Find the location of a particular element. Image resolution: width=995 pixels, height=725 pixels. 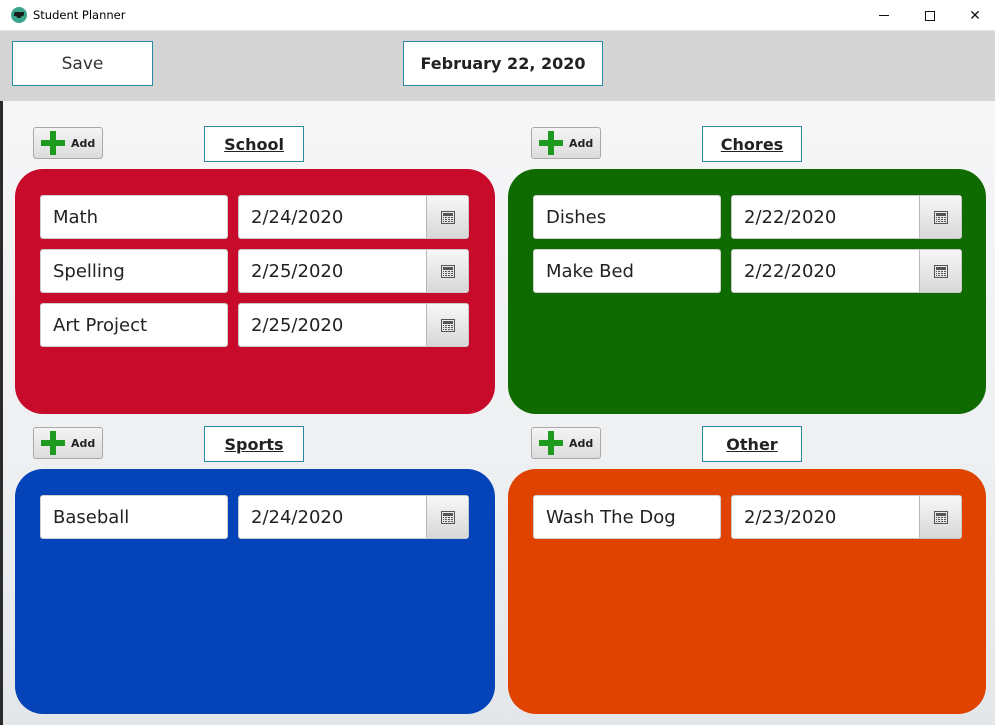

add-school-button: Add is located at coordinates (68, 143).